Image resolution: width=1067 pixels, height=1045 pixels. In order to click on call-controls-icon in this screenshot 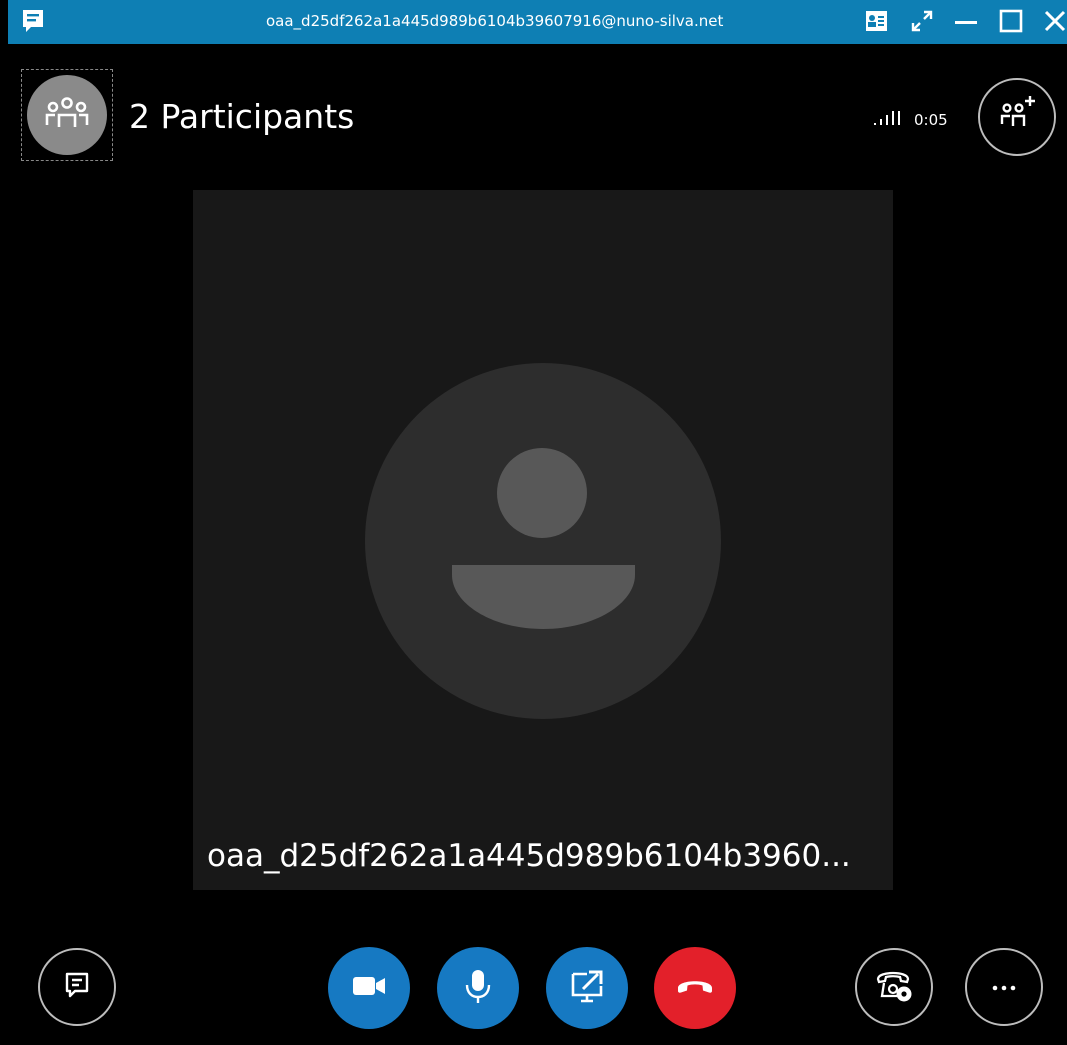, I will do `click(894, 987)`.